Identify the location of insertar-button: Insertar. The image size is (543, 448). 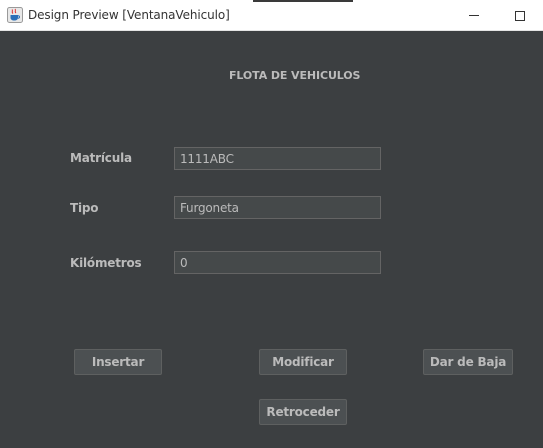
(118, 362).